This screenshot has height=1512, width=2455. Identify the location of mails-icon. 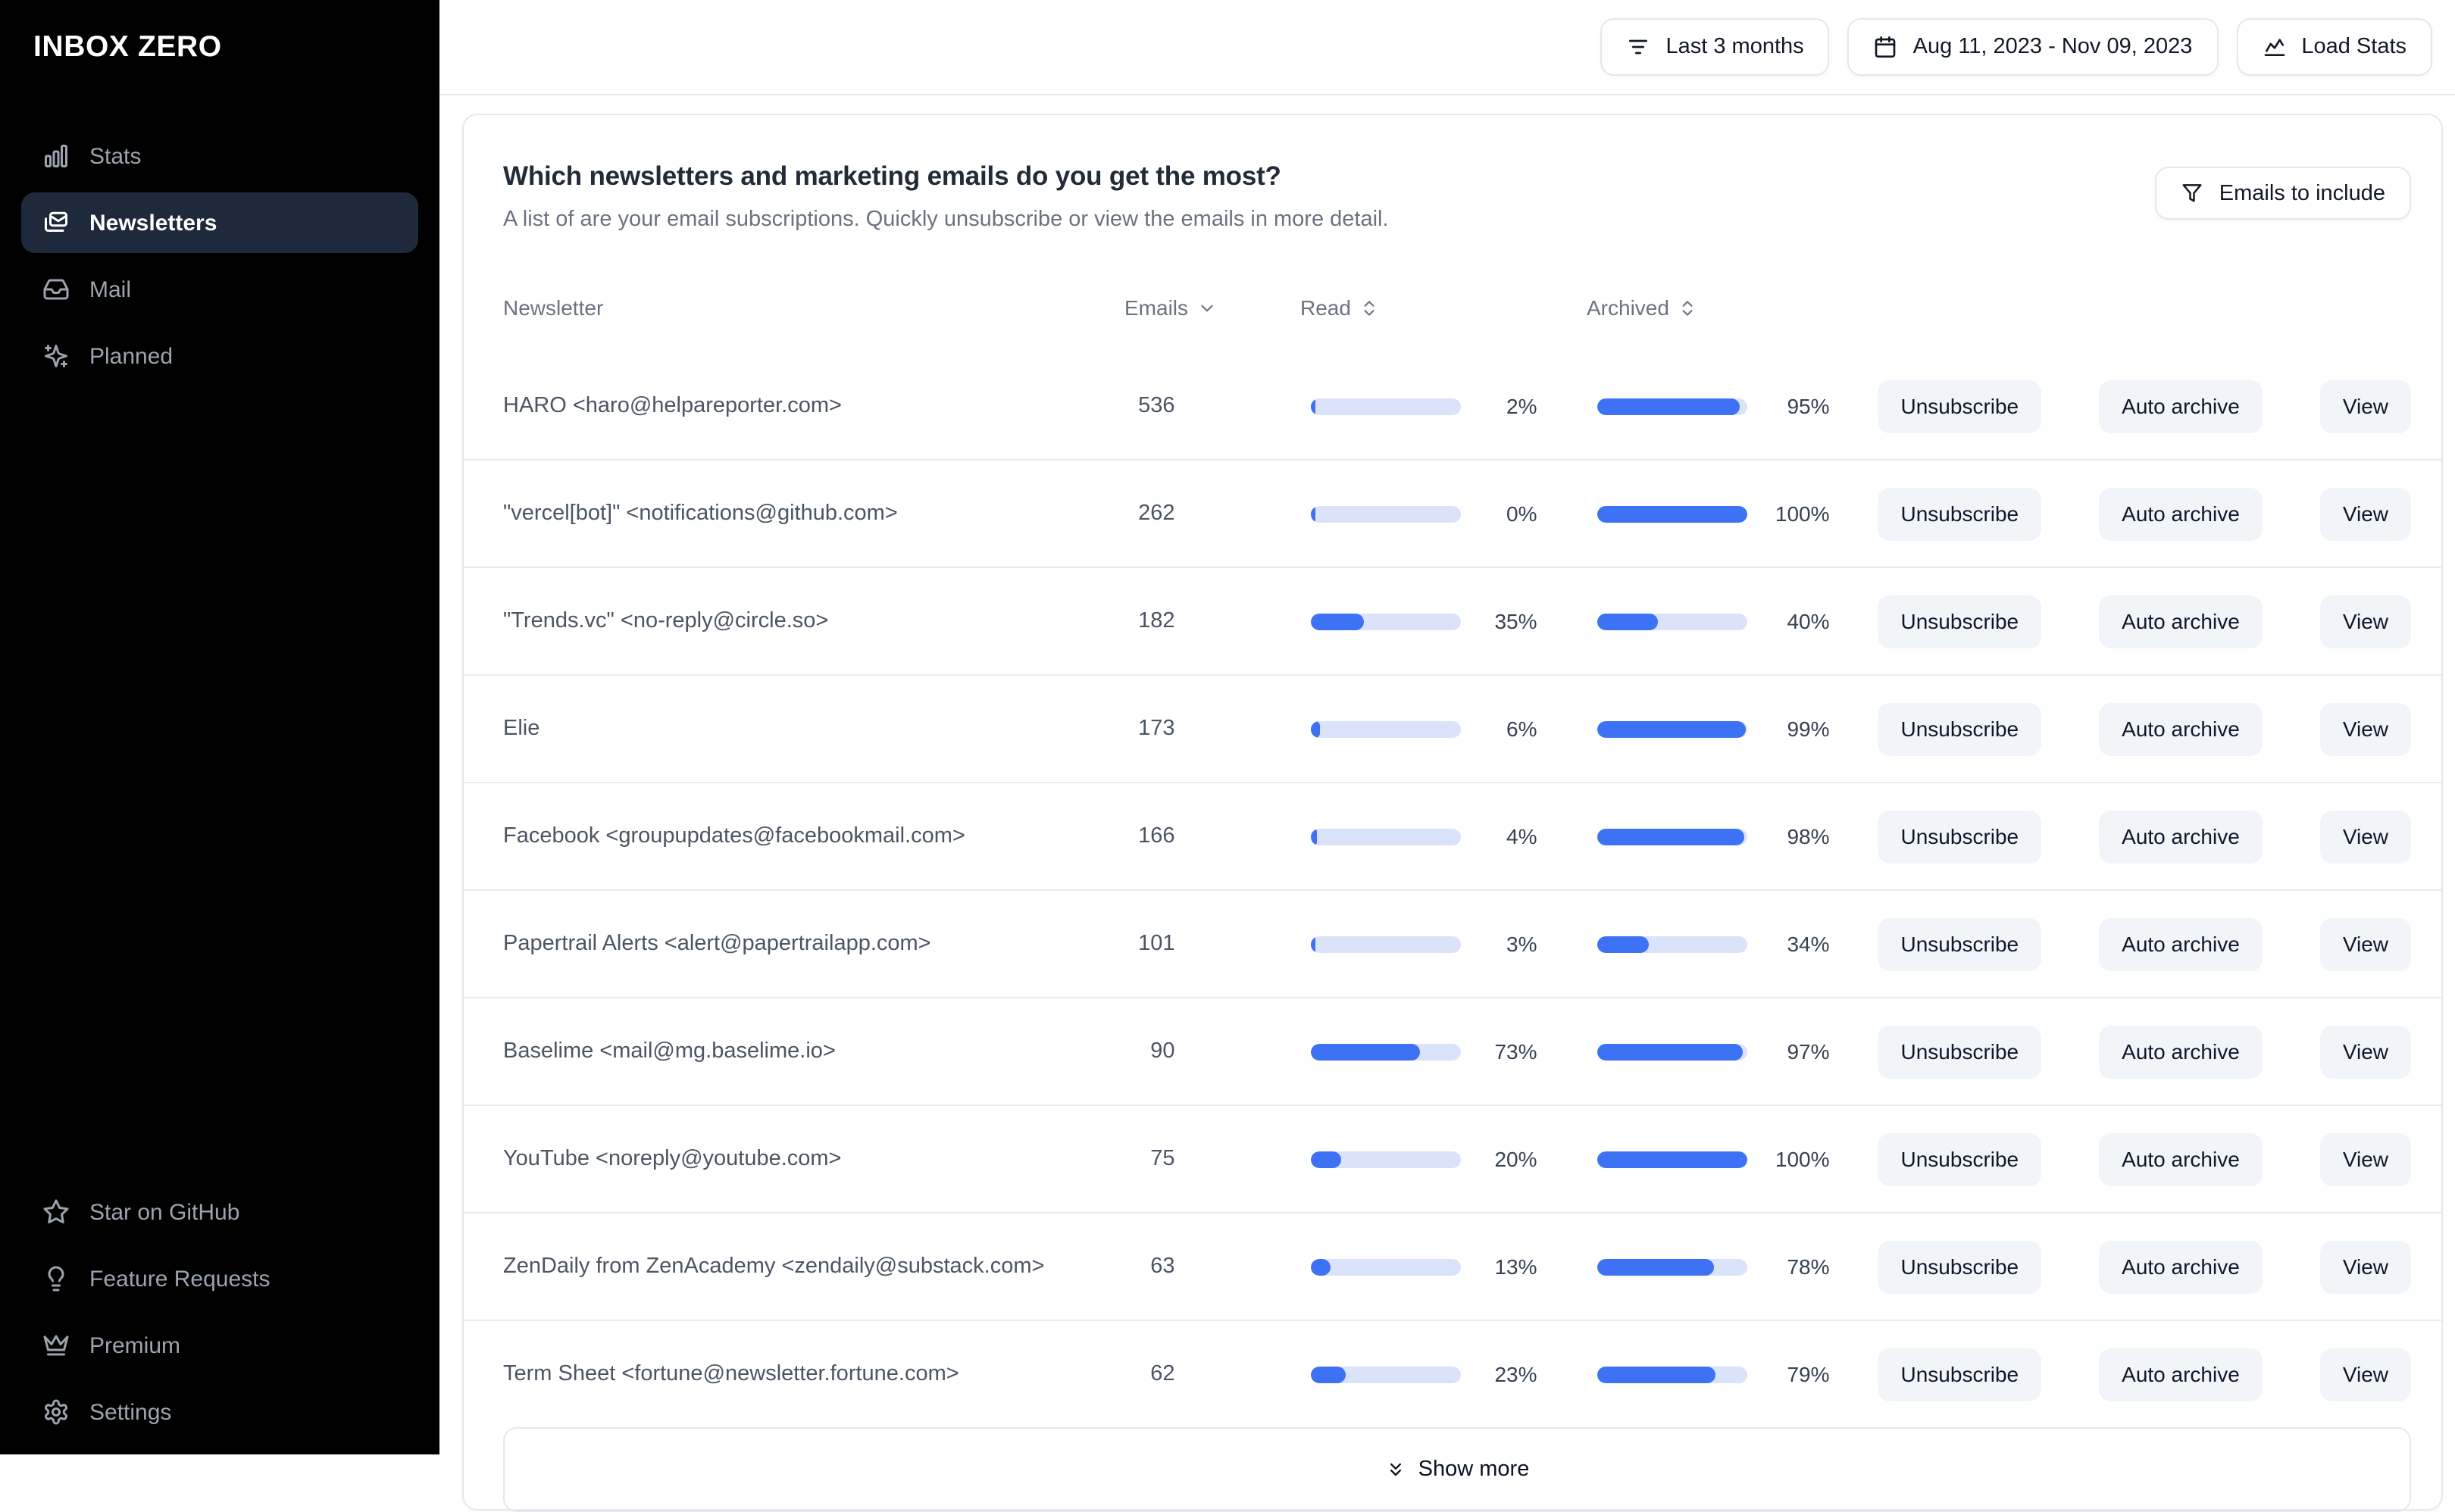
(56, 221).